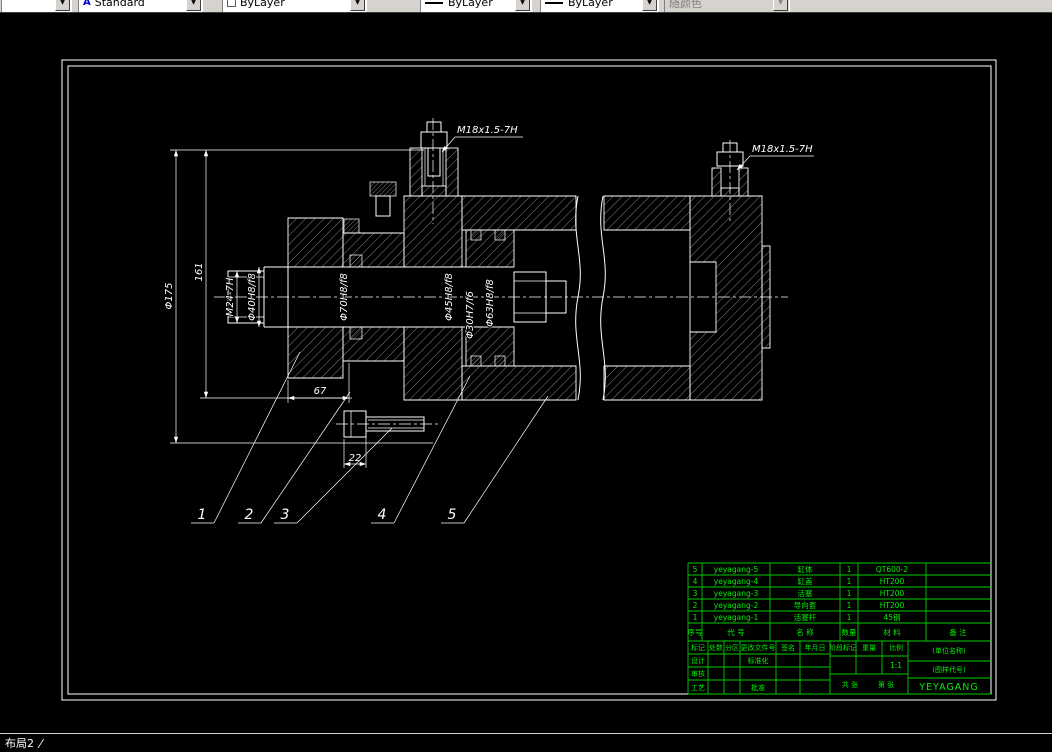  I want to click on part-code: yeyagang-4, so click(736, 581).